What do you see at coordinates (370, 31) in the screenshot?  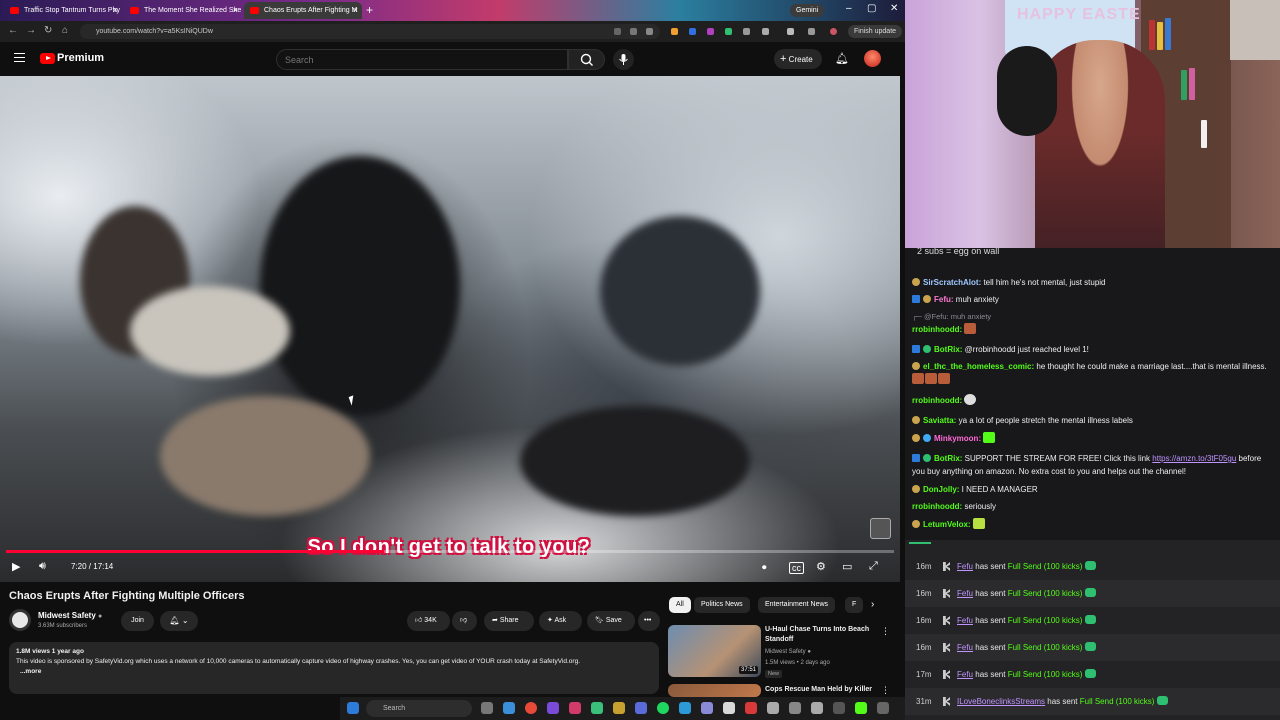 I see `url-bar: youtube.com/watch?v=a5KsINiQUDw` at bounding box center [370, 31].